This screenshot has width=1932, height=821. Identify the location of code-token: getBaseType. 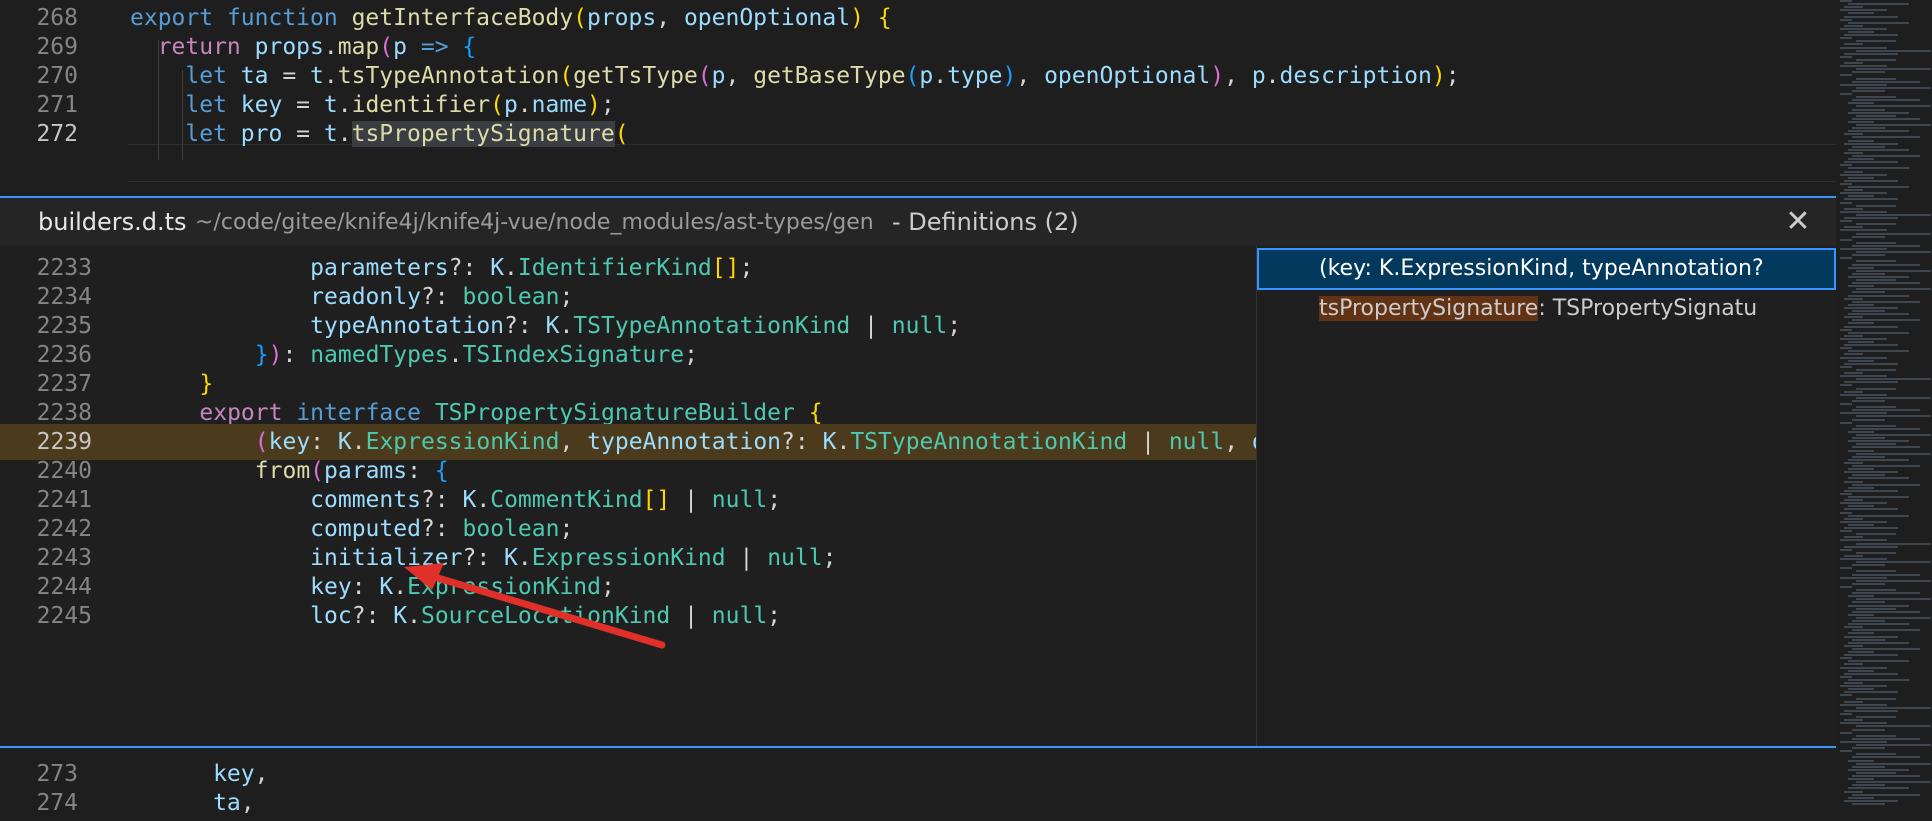
(829, 76).